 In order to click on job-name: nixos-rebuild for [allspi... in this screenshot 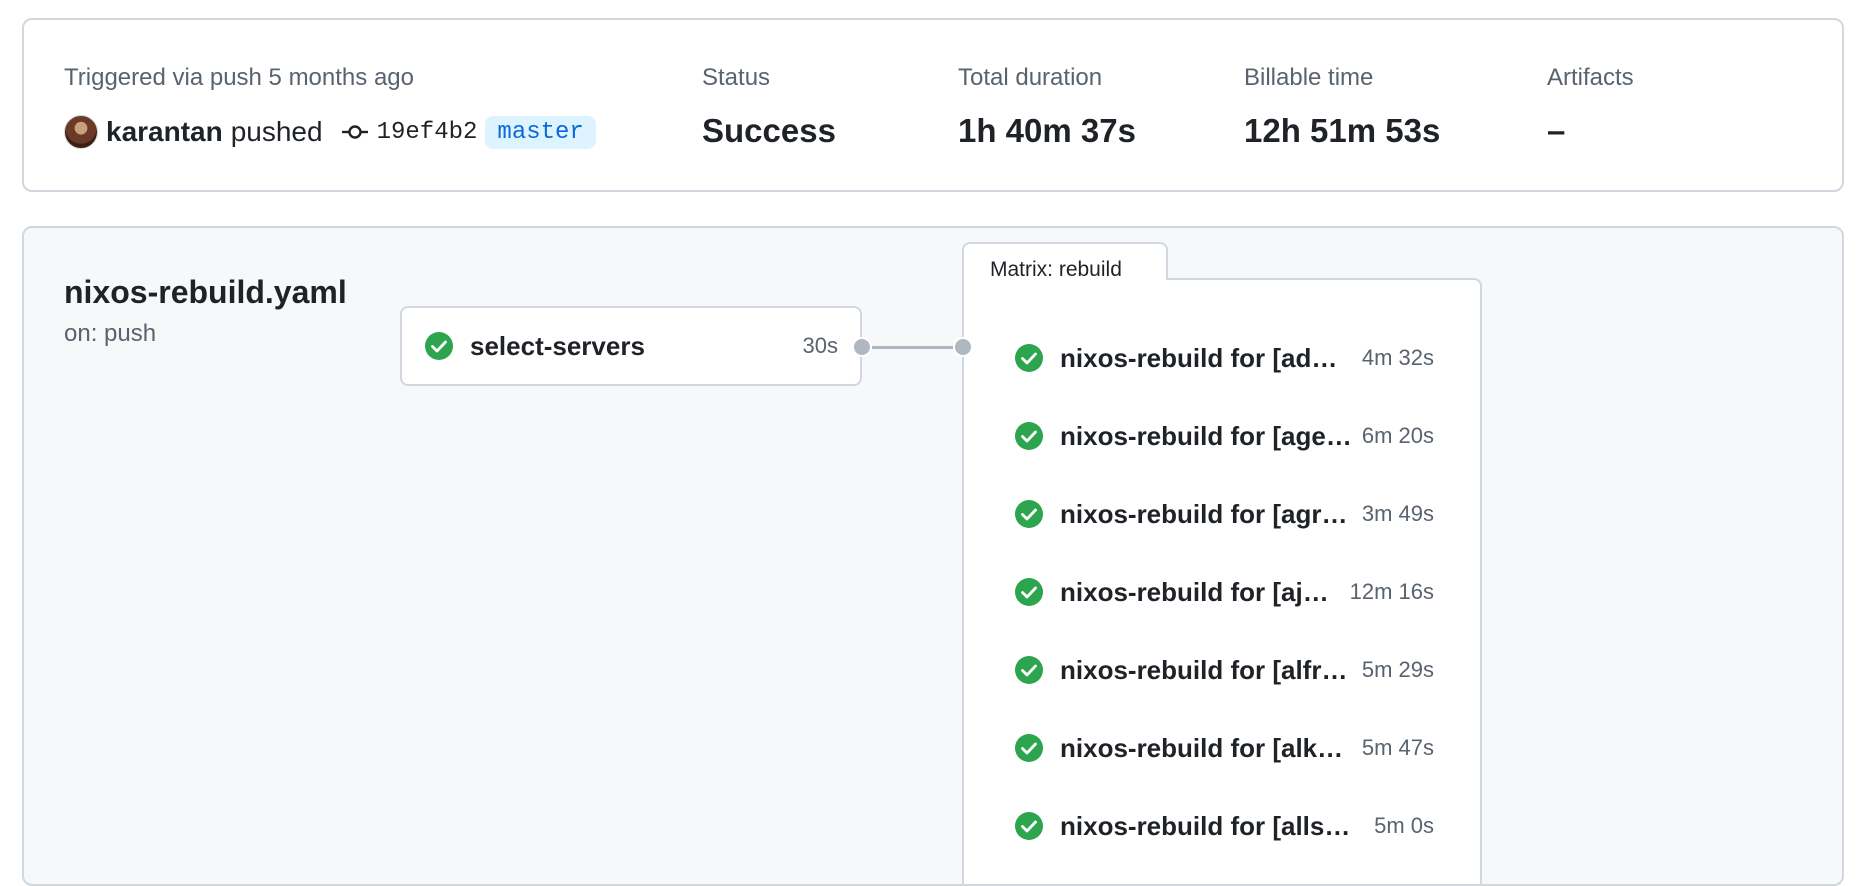, I will do `click(1212, 825)`.